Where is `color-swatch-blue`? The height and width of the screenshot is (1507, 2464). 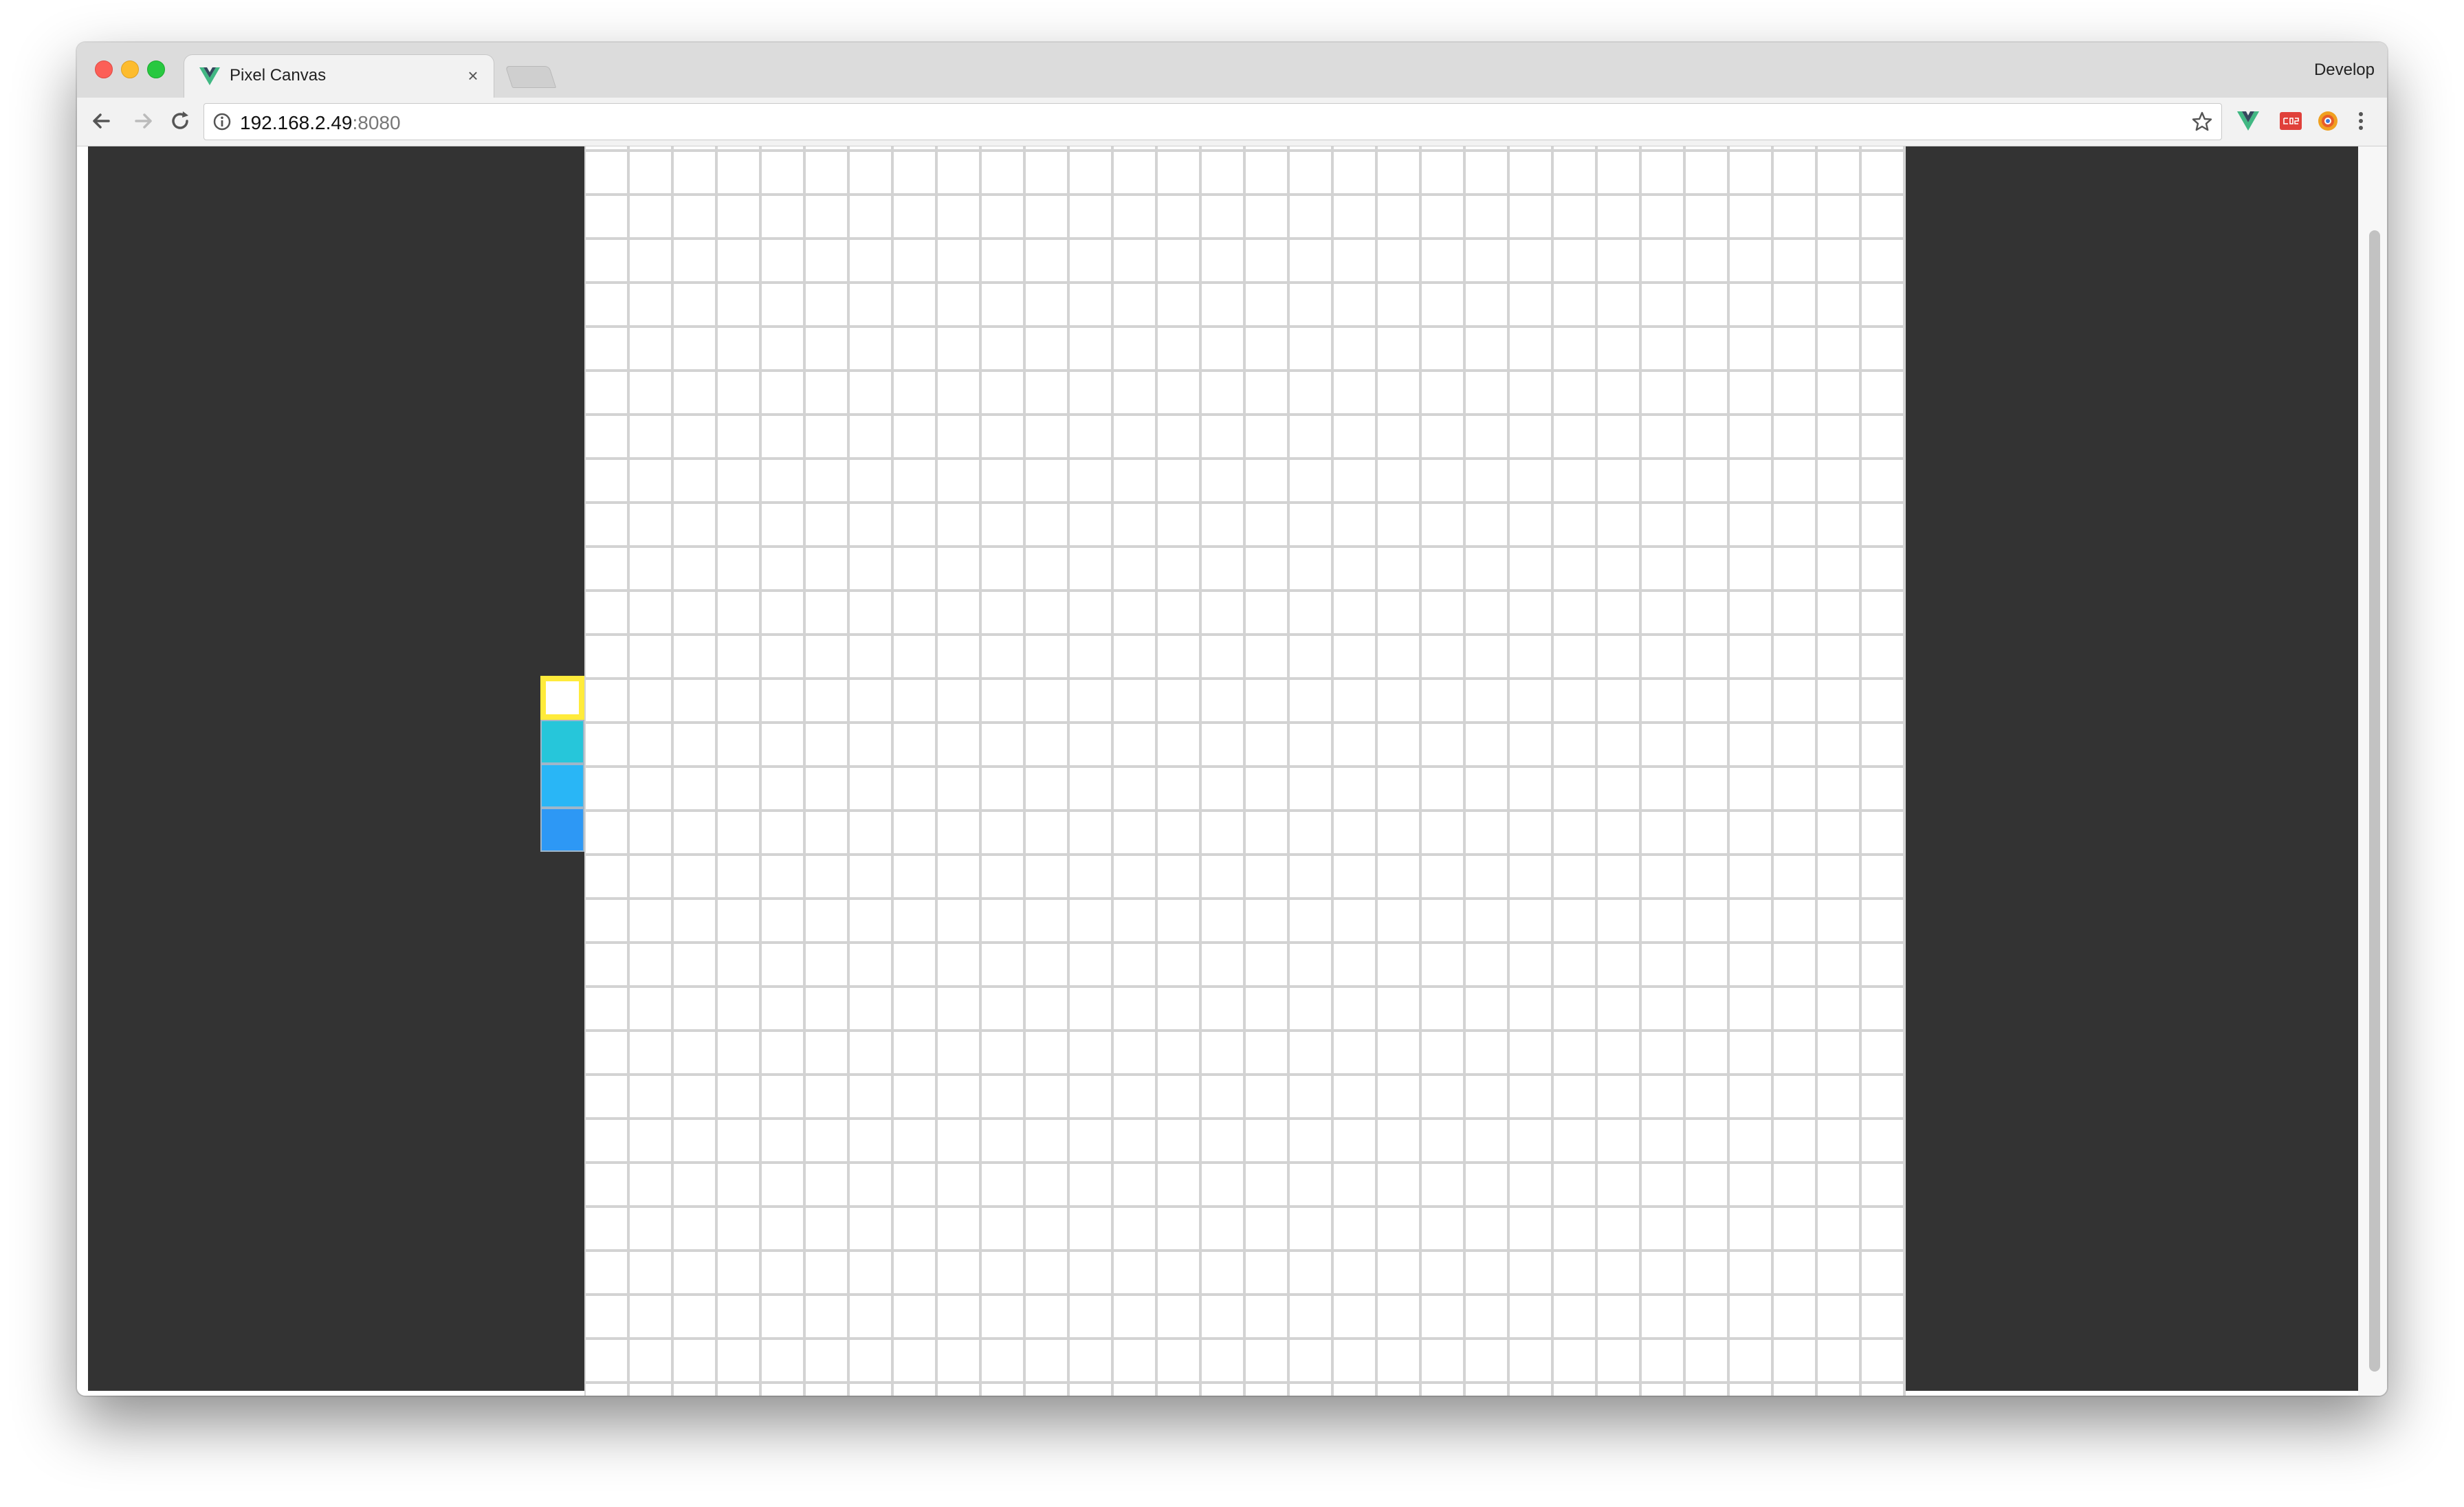
color-swatch-blue is located at coordinates (562, 830).